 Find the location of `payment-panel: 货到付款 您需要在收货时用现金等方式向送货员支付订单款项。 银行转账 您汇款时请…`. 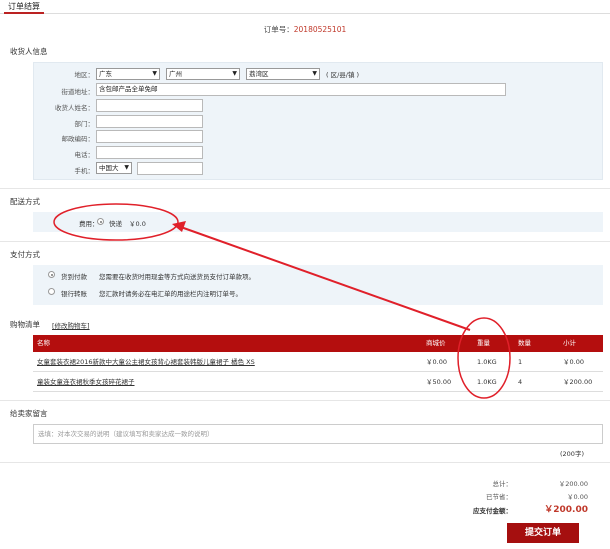

payment-panel: 货到付款 您需要在收货时用现金等方式向送货员支付订单款项。 银行转账 您汇款时请… is located at coordinates (318, 285).